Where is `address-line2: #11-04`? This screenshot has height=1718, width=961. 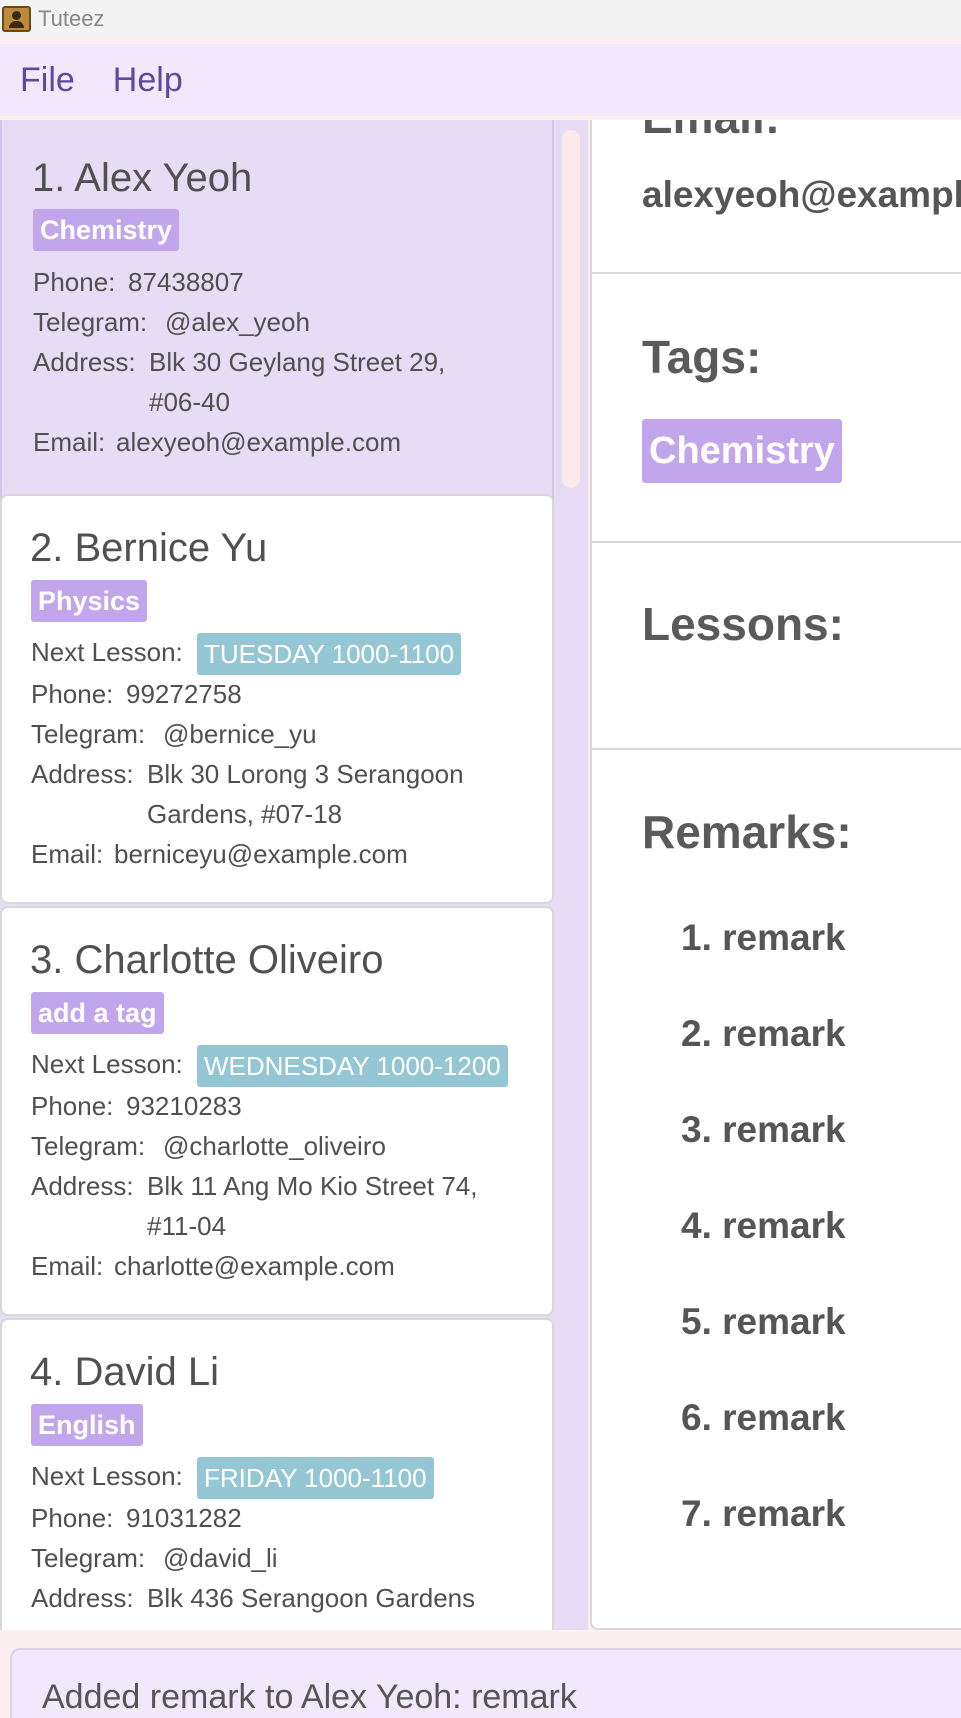
address-line2: #11-04 is located at coordinates (187, 1226).